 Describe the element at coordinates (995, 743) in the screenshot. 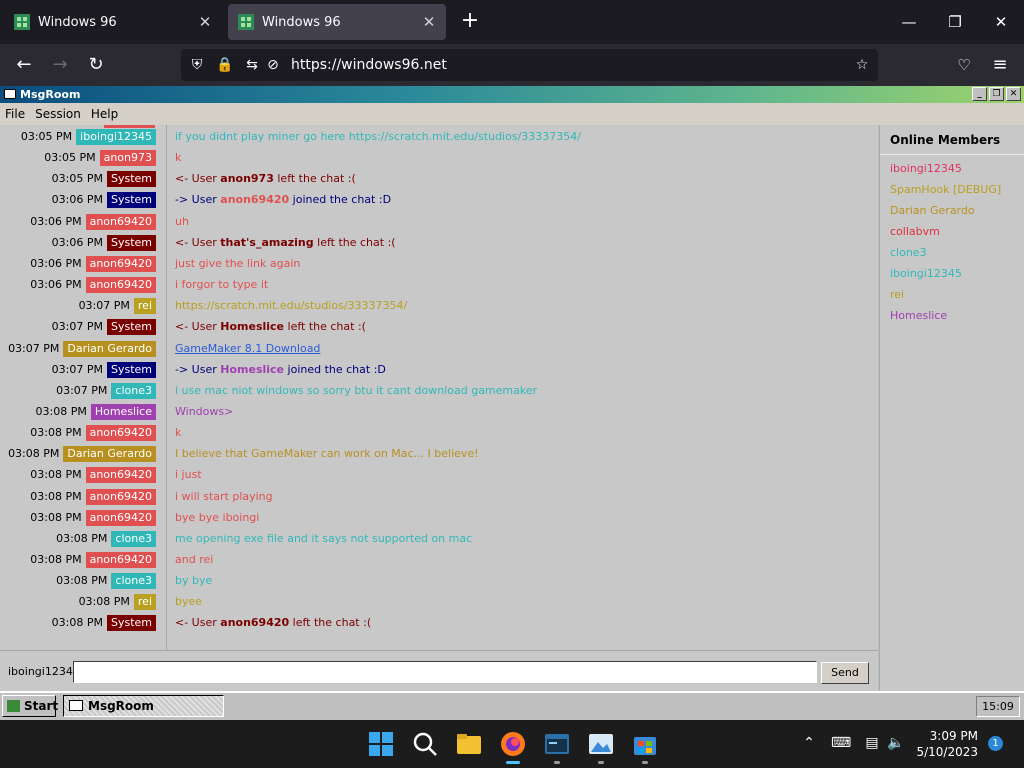

I see `notification-badge: 1` at that location.